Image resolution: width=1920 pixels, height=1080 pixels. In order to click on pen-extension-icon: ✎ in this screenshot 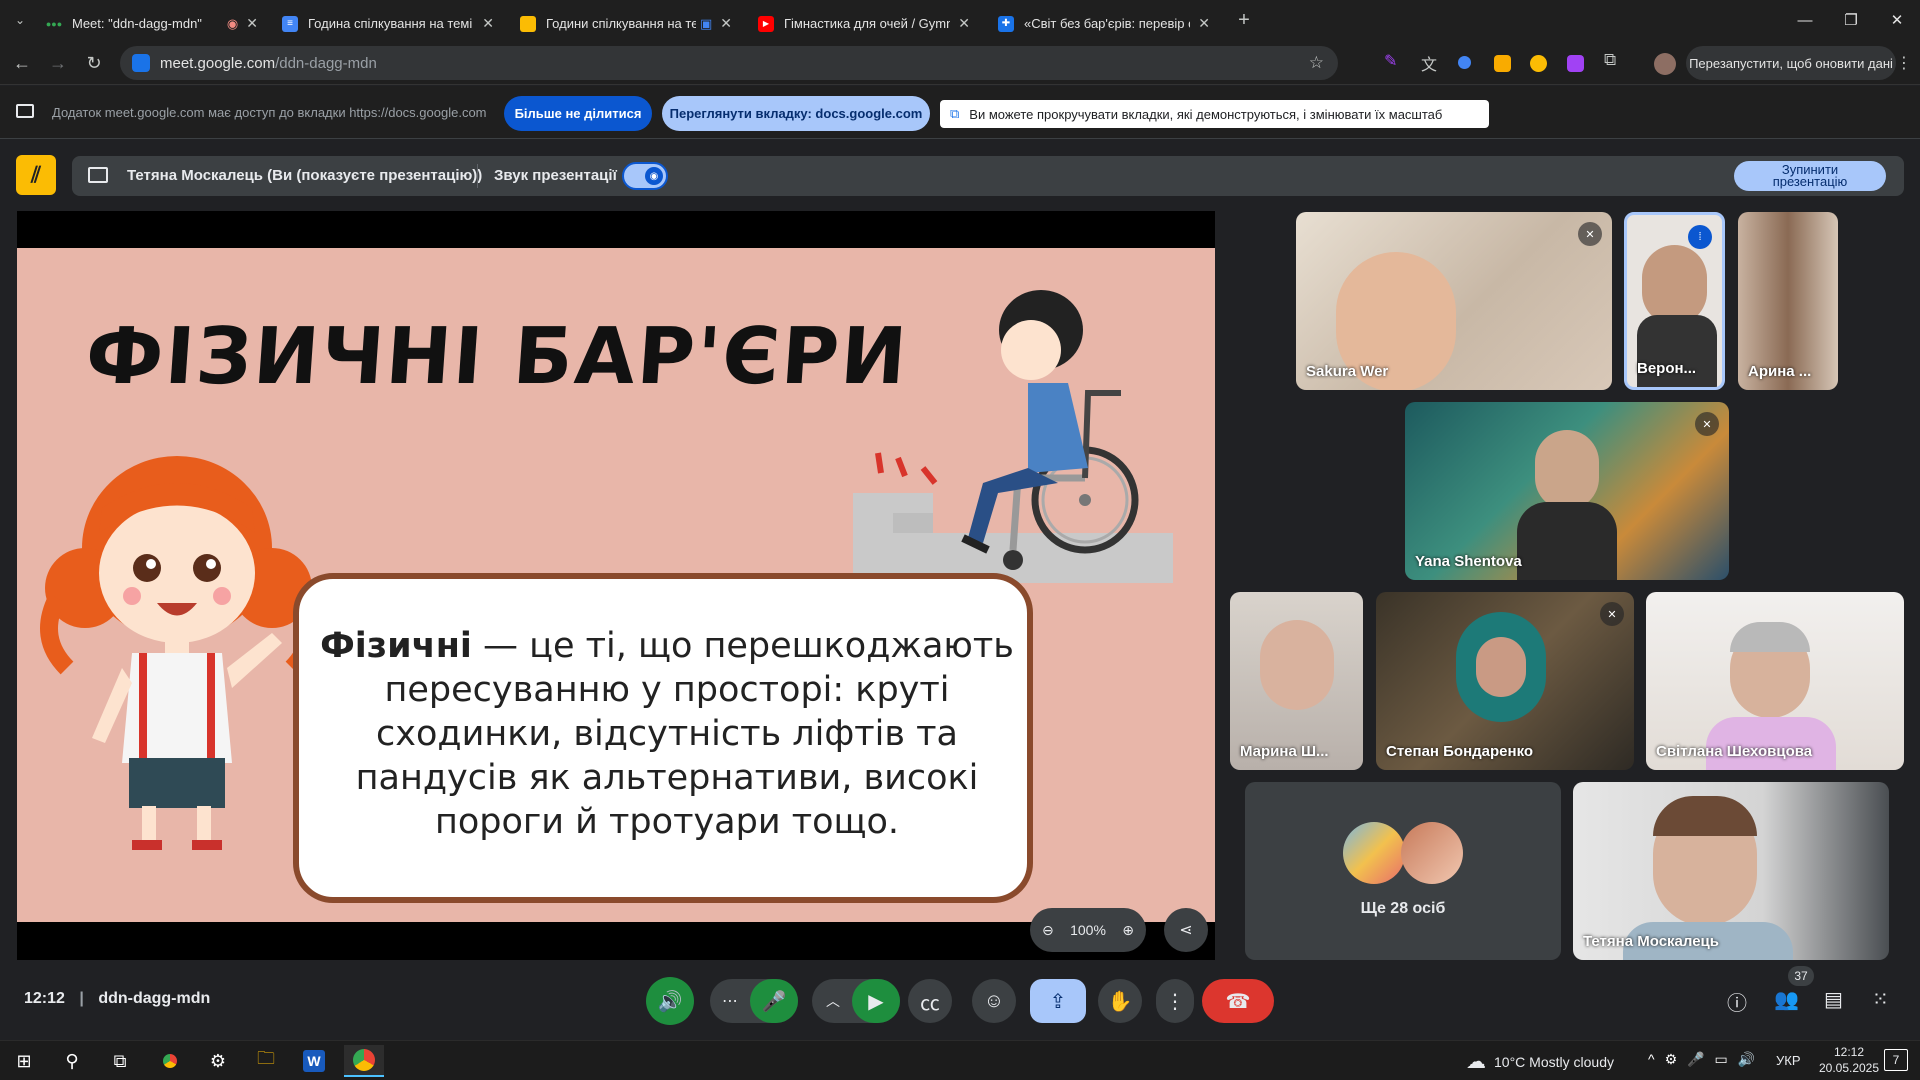, I will do `click(1392, 60)`.